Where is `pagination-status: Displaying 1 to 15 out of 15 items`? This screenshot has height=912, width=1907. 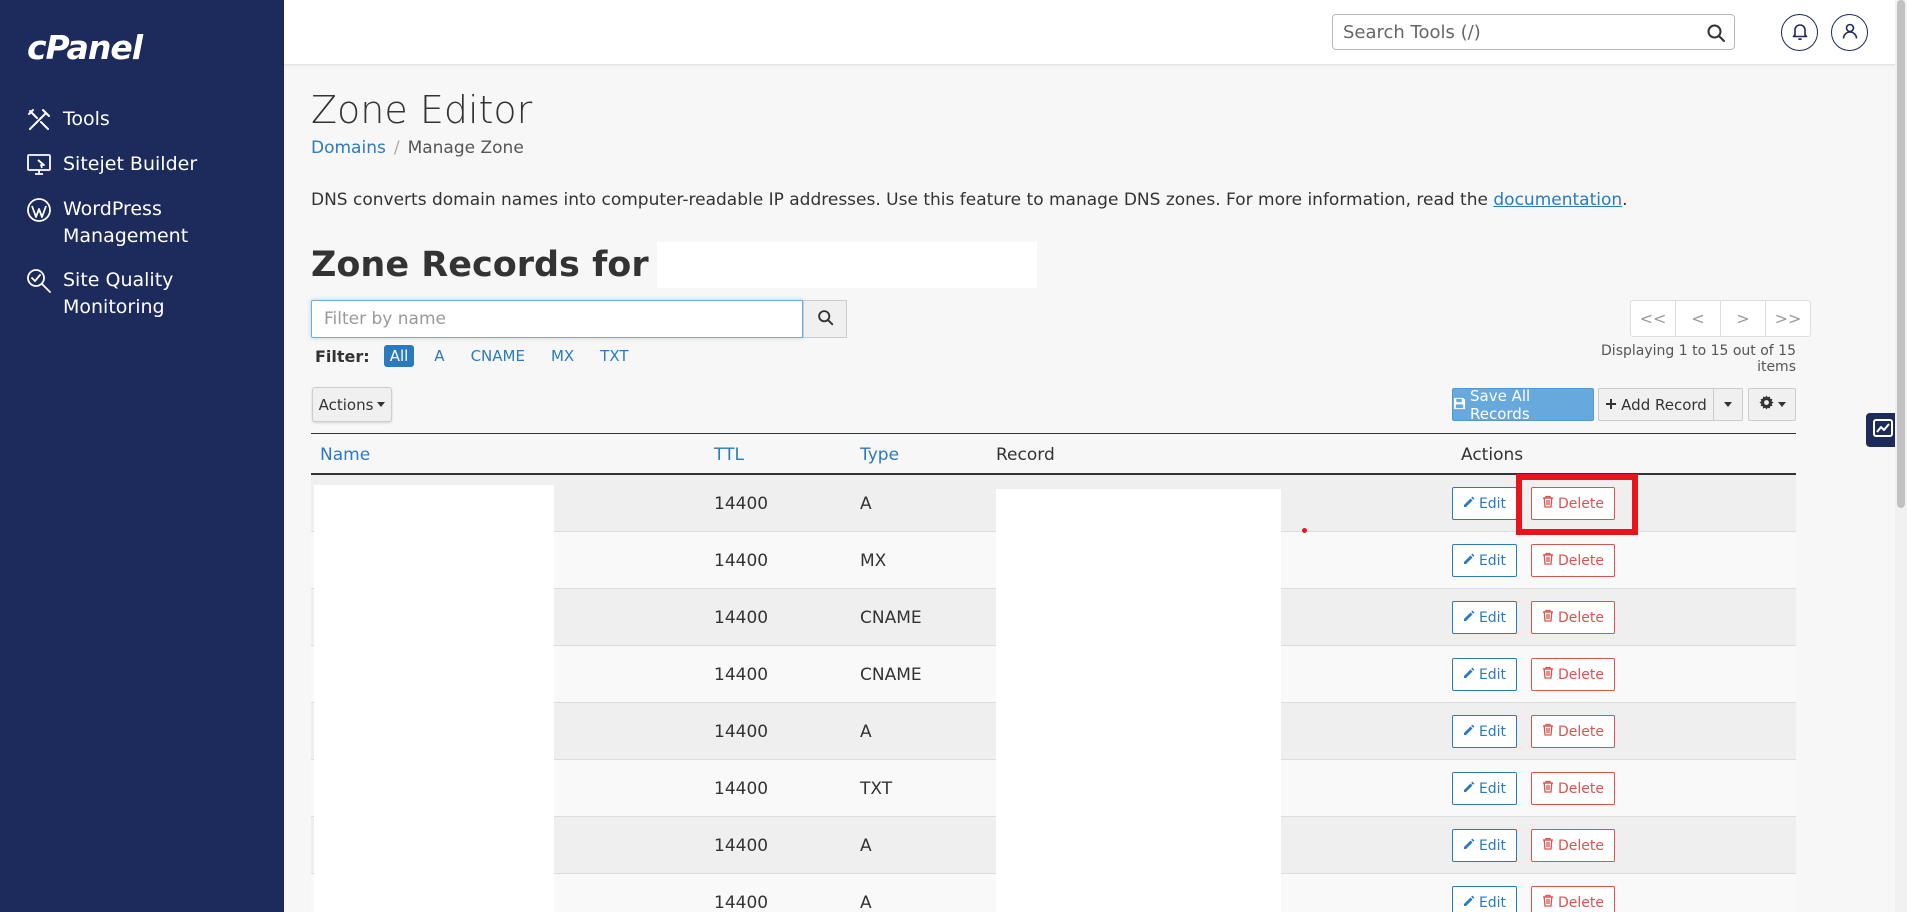
pagination-status: Displaying 1 to 15 out of 15 items is located at coordinates (1698, 359).